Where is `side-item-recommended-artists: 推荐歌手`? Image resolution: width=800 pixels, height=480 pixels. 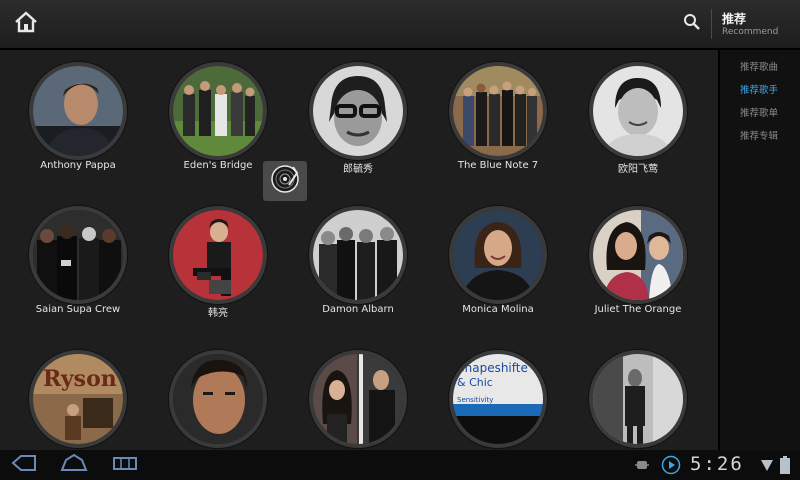
side-item-recommended-artists: 推荐歌手 is located at coordinates (759, 89).